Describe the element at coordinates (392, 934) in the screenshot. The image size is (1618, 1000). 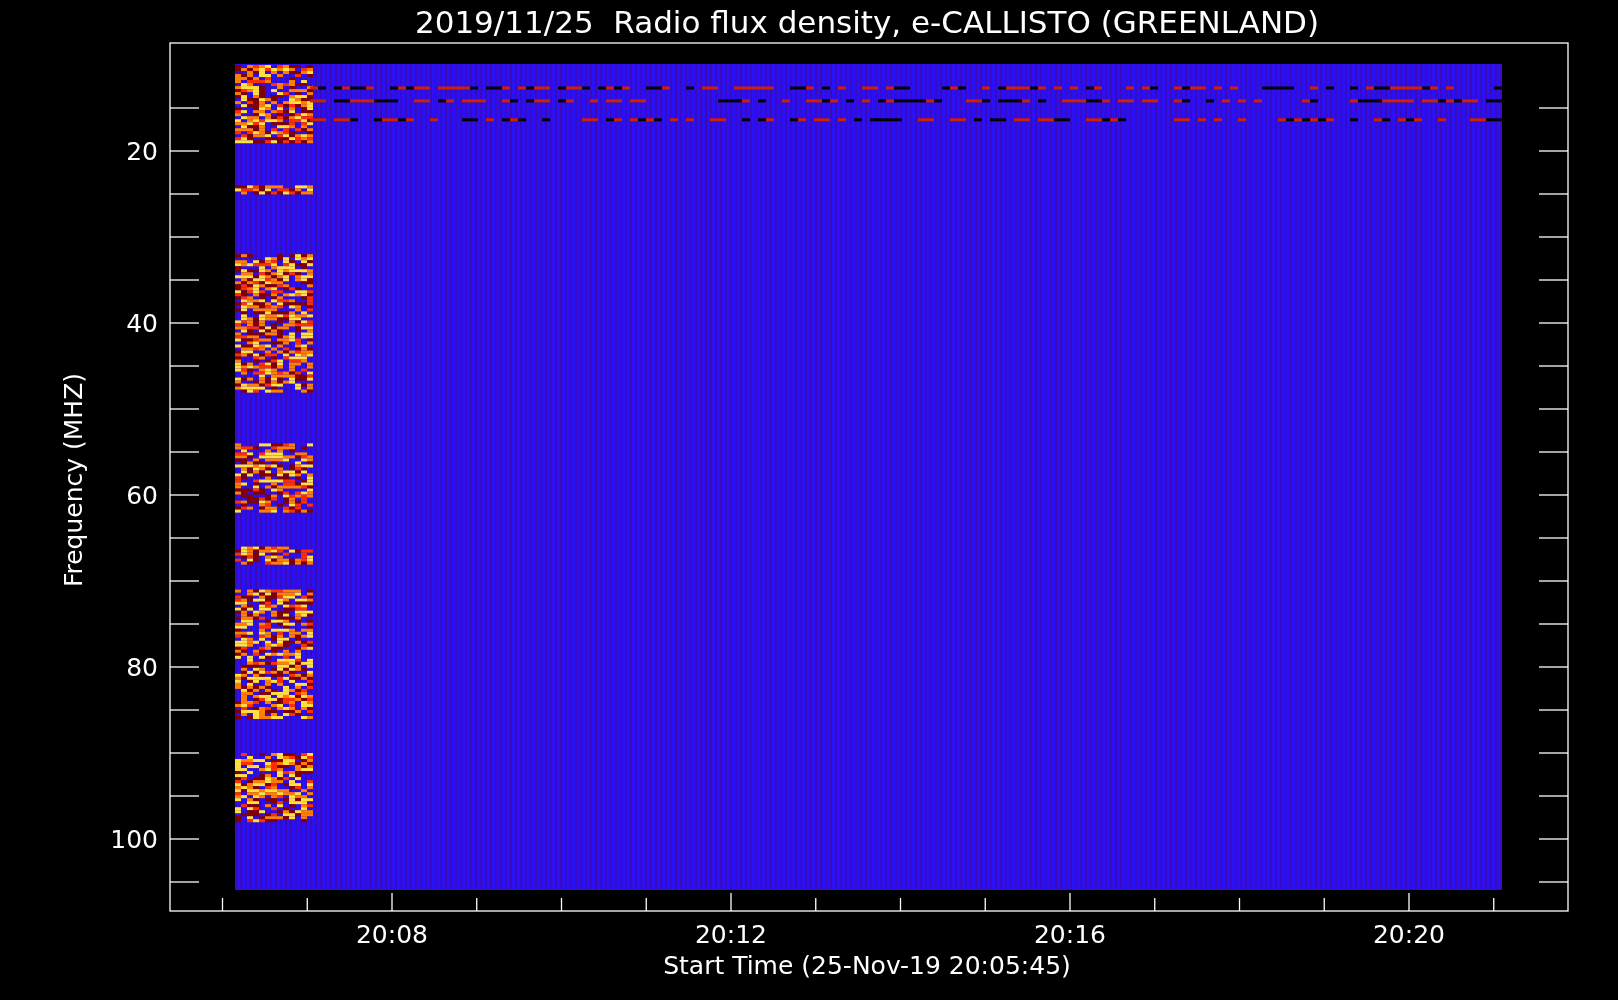
I see `x-tick-label: 20:08` at that location.